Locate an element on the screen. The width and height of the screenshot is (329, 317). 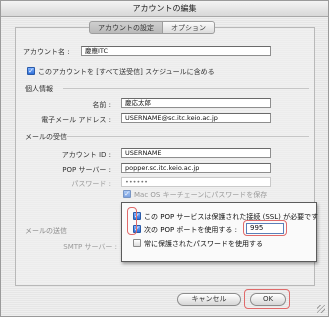
password-label: パスワード : is located at coordinates (91, 184).